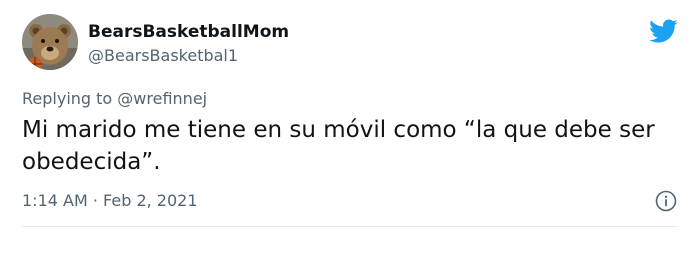 The image size is (700, 280). I want to click on twitter-bird-icon, so click(663, 31).